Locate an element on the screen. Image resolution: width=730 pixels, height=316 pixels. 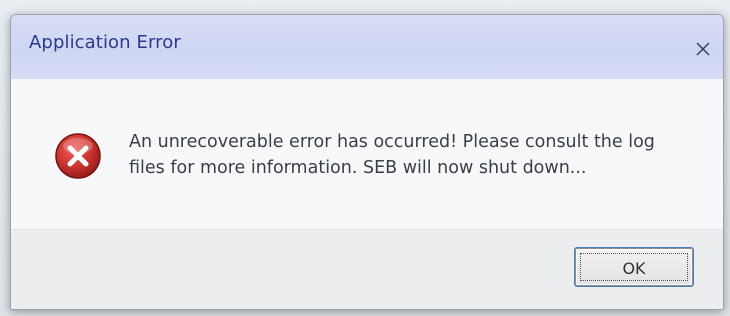
ok-button: OK is located at coordinates (634, 267).